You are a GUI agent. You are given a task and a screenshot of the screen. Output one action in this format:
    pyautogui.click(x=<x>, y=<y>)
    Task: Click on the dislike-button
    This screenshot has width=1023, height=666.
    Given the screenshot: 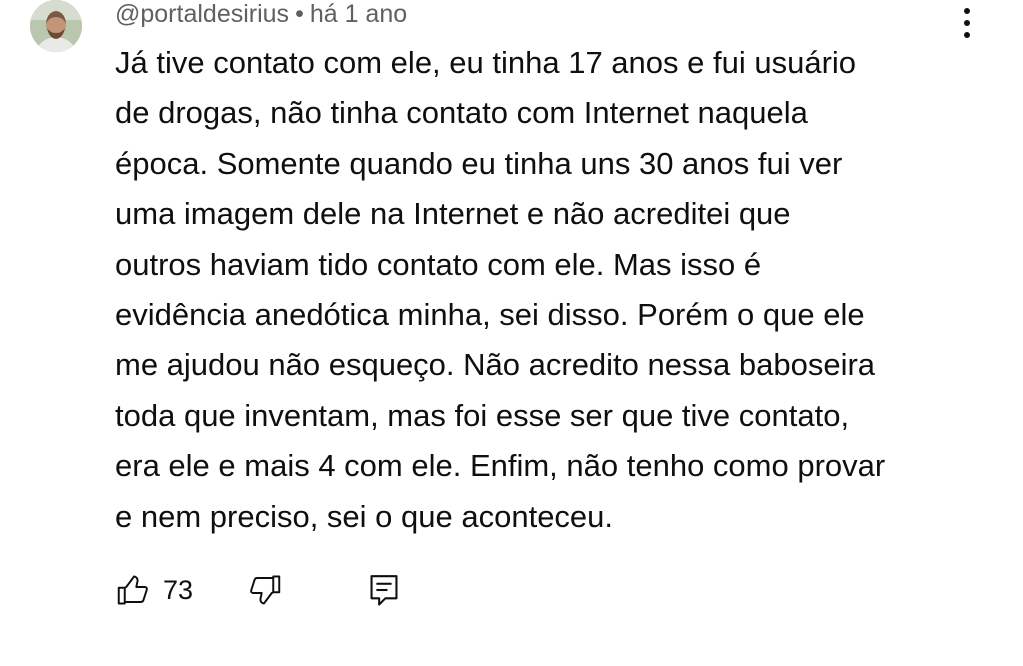 What is the action you would take?
    pyautogui.click(x=265, y=590)
    